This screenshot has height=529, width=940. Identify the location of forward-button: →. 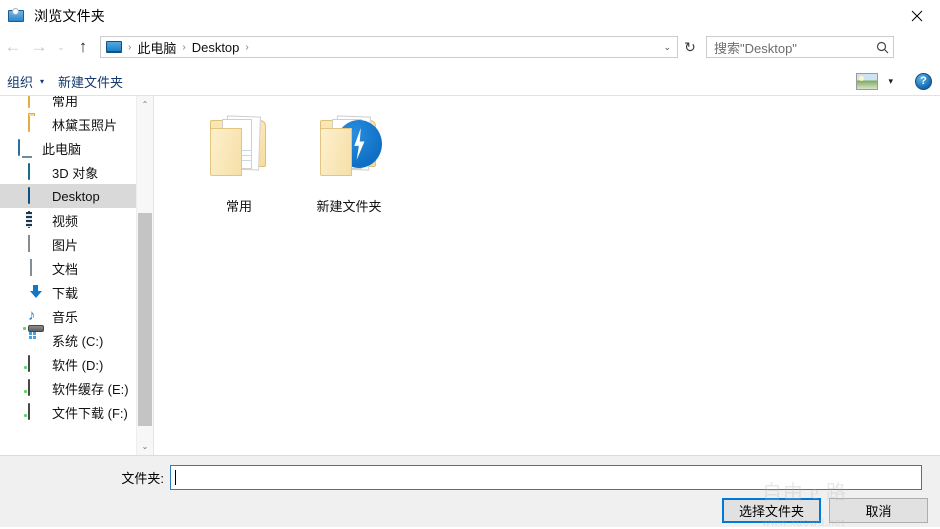
(39, 47).